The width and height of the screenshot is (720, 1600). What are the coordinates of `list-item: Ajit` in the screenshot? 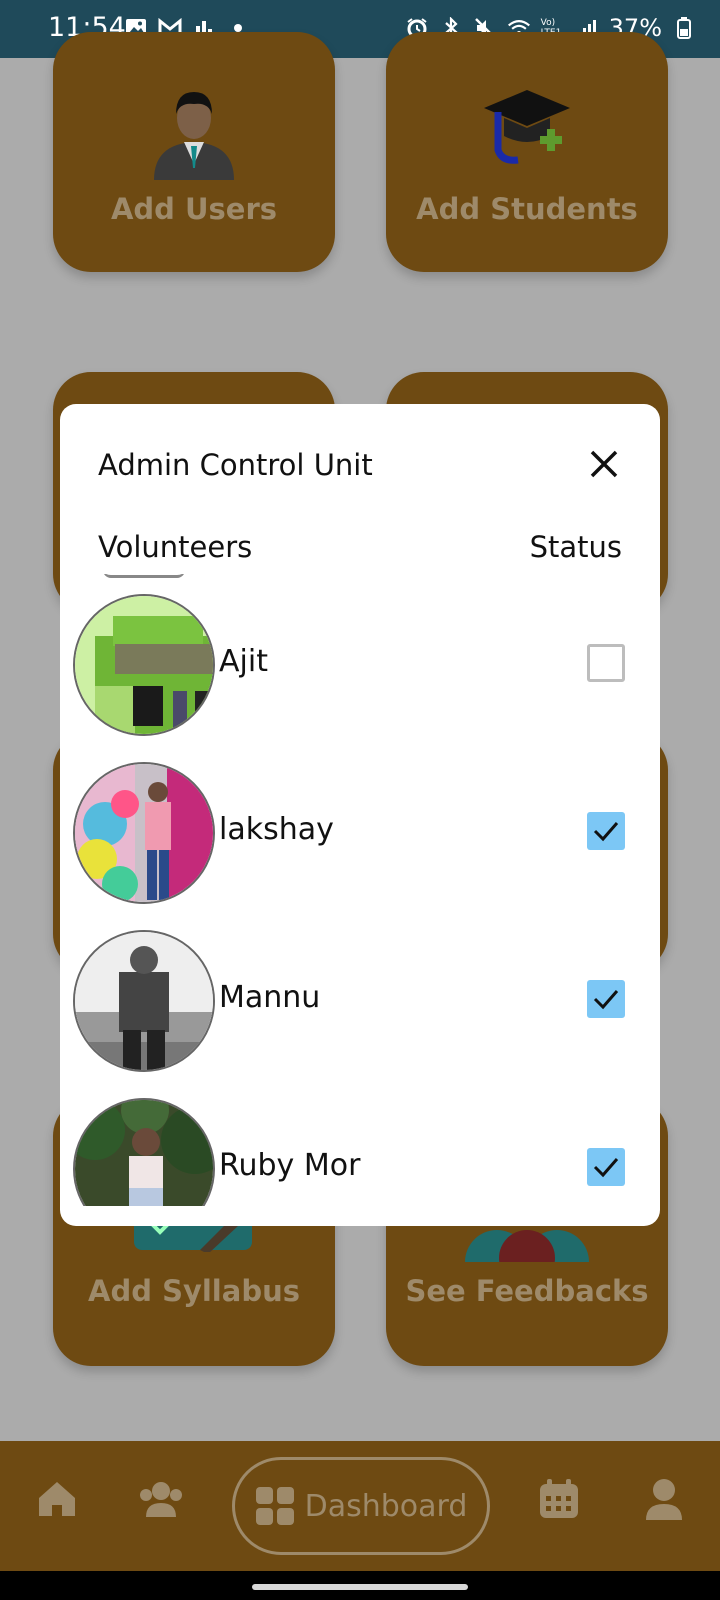 It's located at (360, 674).